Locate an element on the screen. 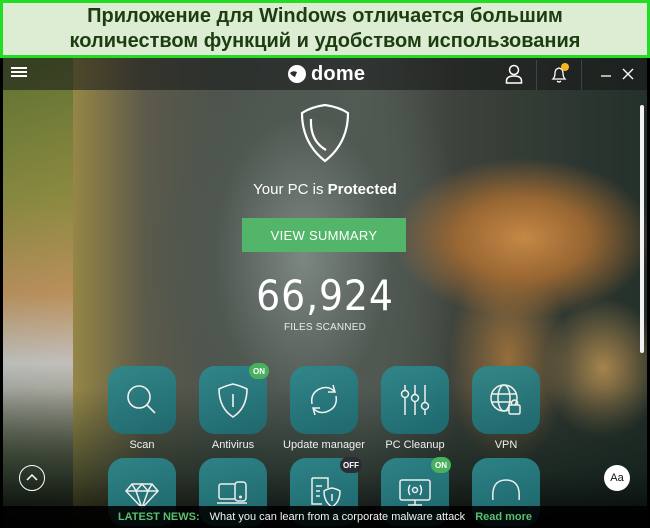 This screenshot has width=650, height=528. minimize-icon is located at coordinates (606, 76).